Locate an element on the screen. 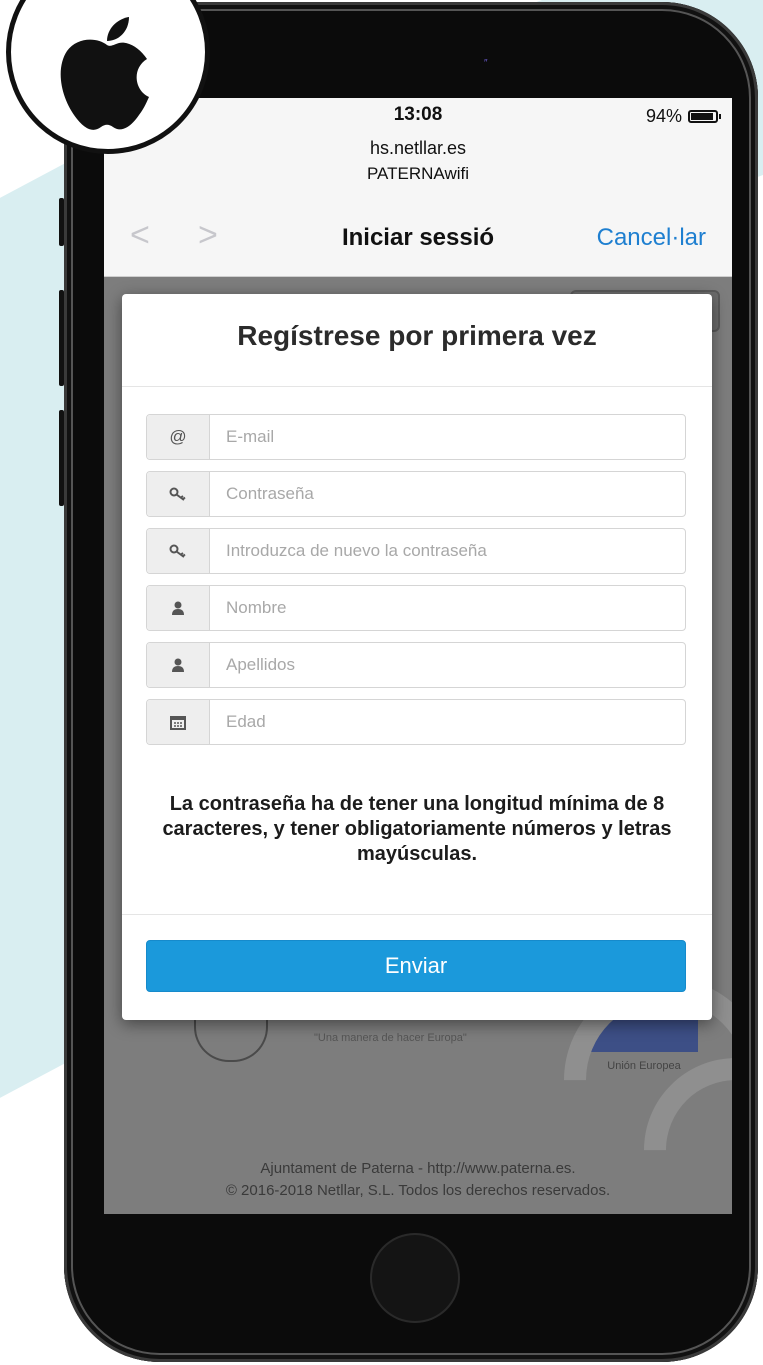 This screenshot has width=763, height=1365. first-name-field is located at coordinates (416, 608).